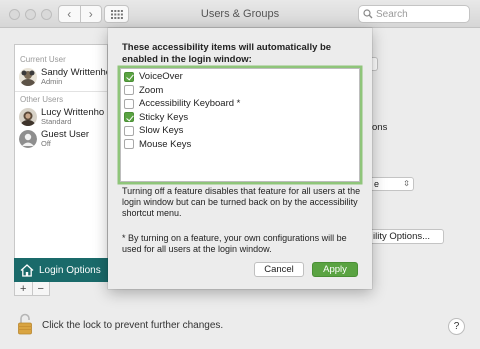 This screenshot has height=349, width=480. Describe the element at coordinates (52, 81) in the screenshot. I see `user-role: Admin` at that location.